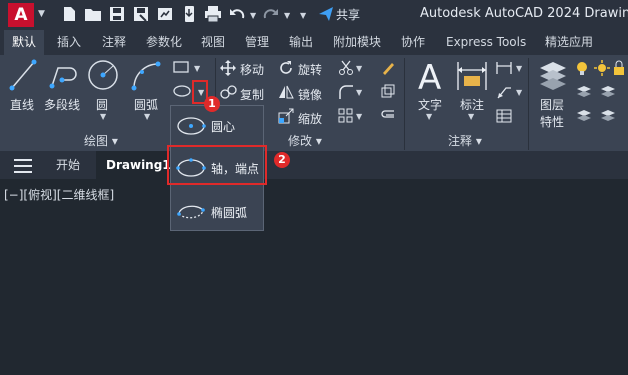 This screenshot has height=375, width=628. I want to click on tab-featured-apps: 精选应用, so click(569, 42).